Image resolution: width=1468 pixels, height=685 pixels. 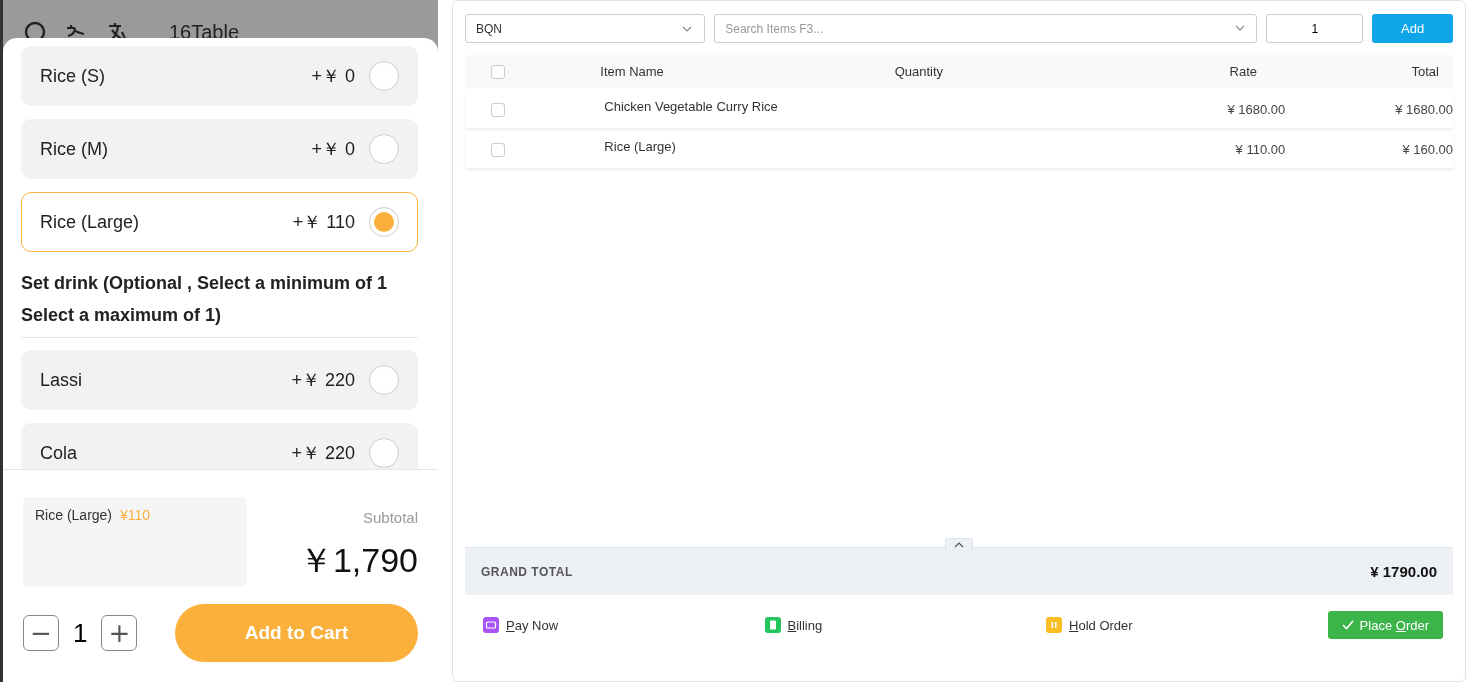 I want to click on action-link: Hold Order, so click(x=1101, y=625).